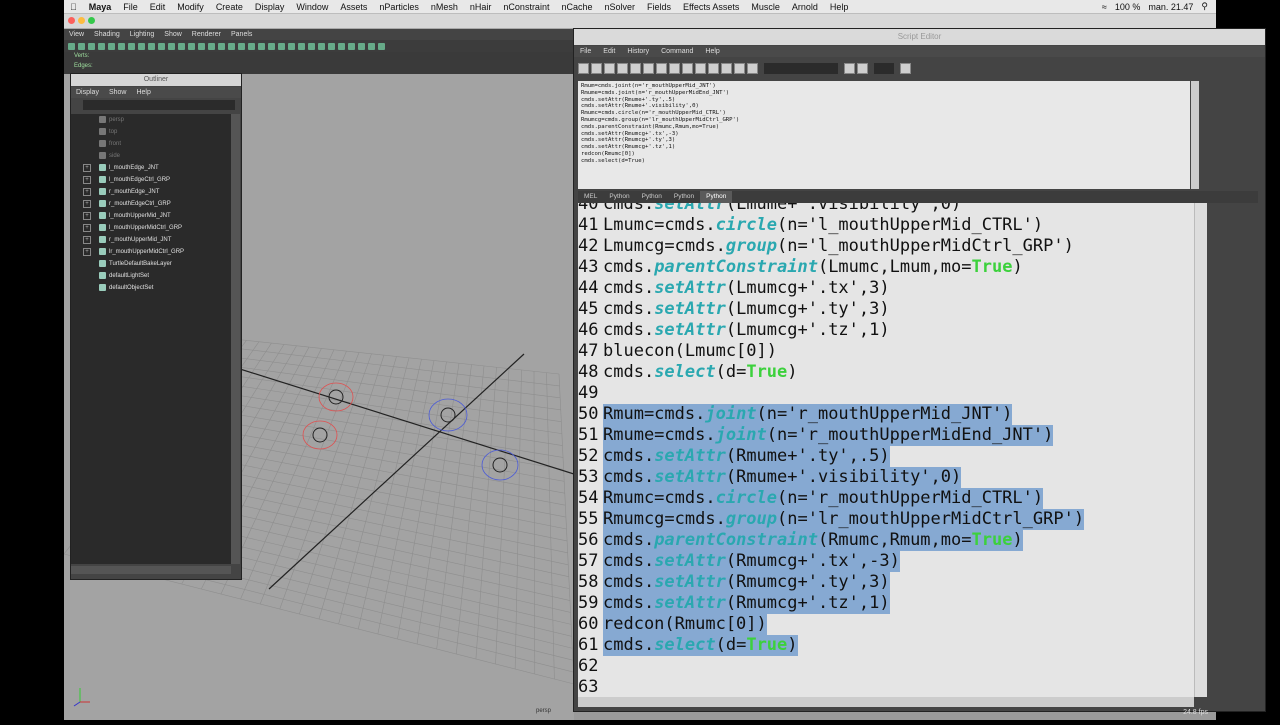  Describe the element at coordinates (91, 20) in the screenshot. I see `zoom-icon` at that location.